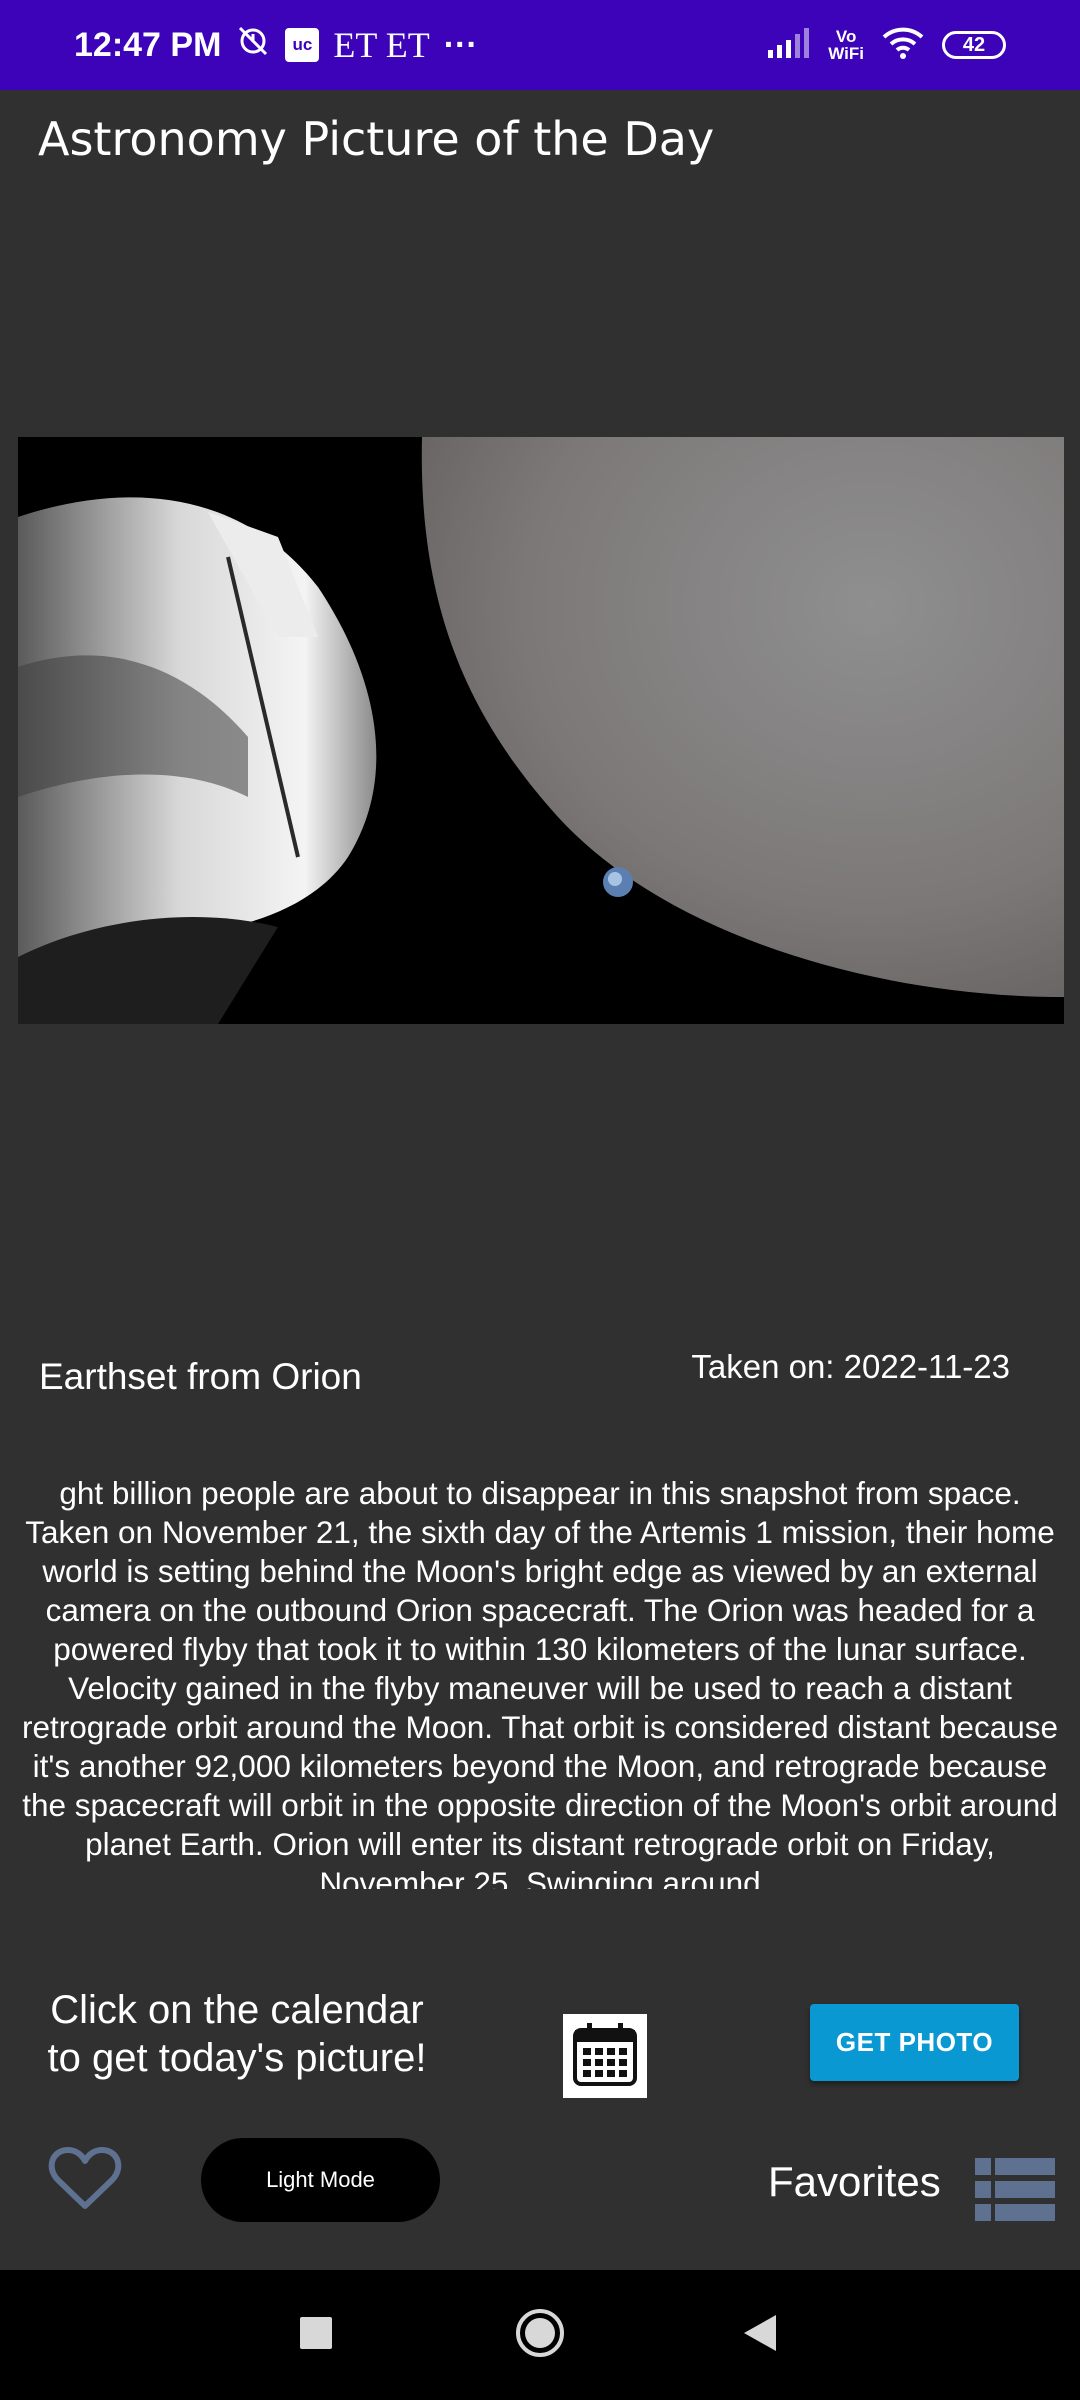 Image resolution: width=1080 pixels, height=2400 pixels. What do you see at coordinates (200, 1376) in the screenshot?
I see `photo-title: Earthset from Orion` at bounding box center [200, 1376].